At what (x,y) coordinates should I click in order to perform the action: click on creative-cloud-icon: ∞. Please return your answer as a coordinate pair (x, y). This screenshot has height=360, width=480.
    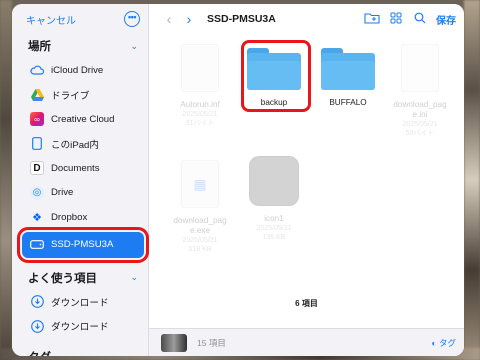
    Looking at the image, I should click on (37, 119).